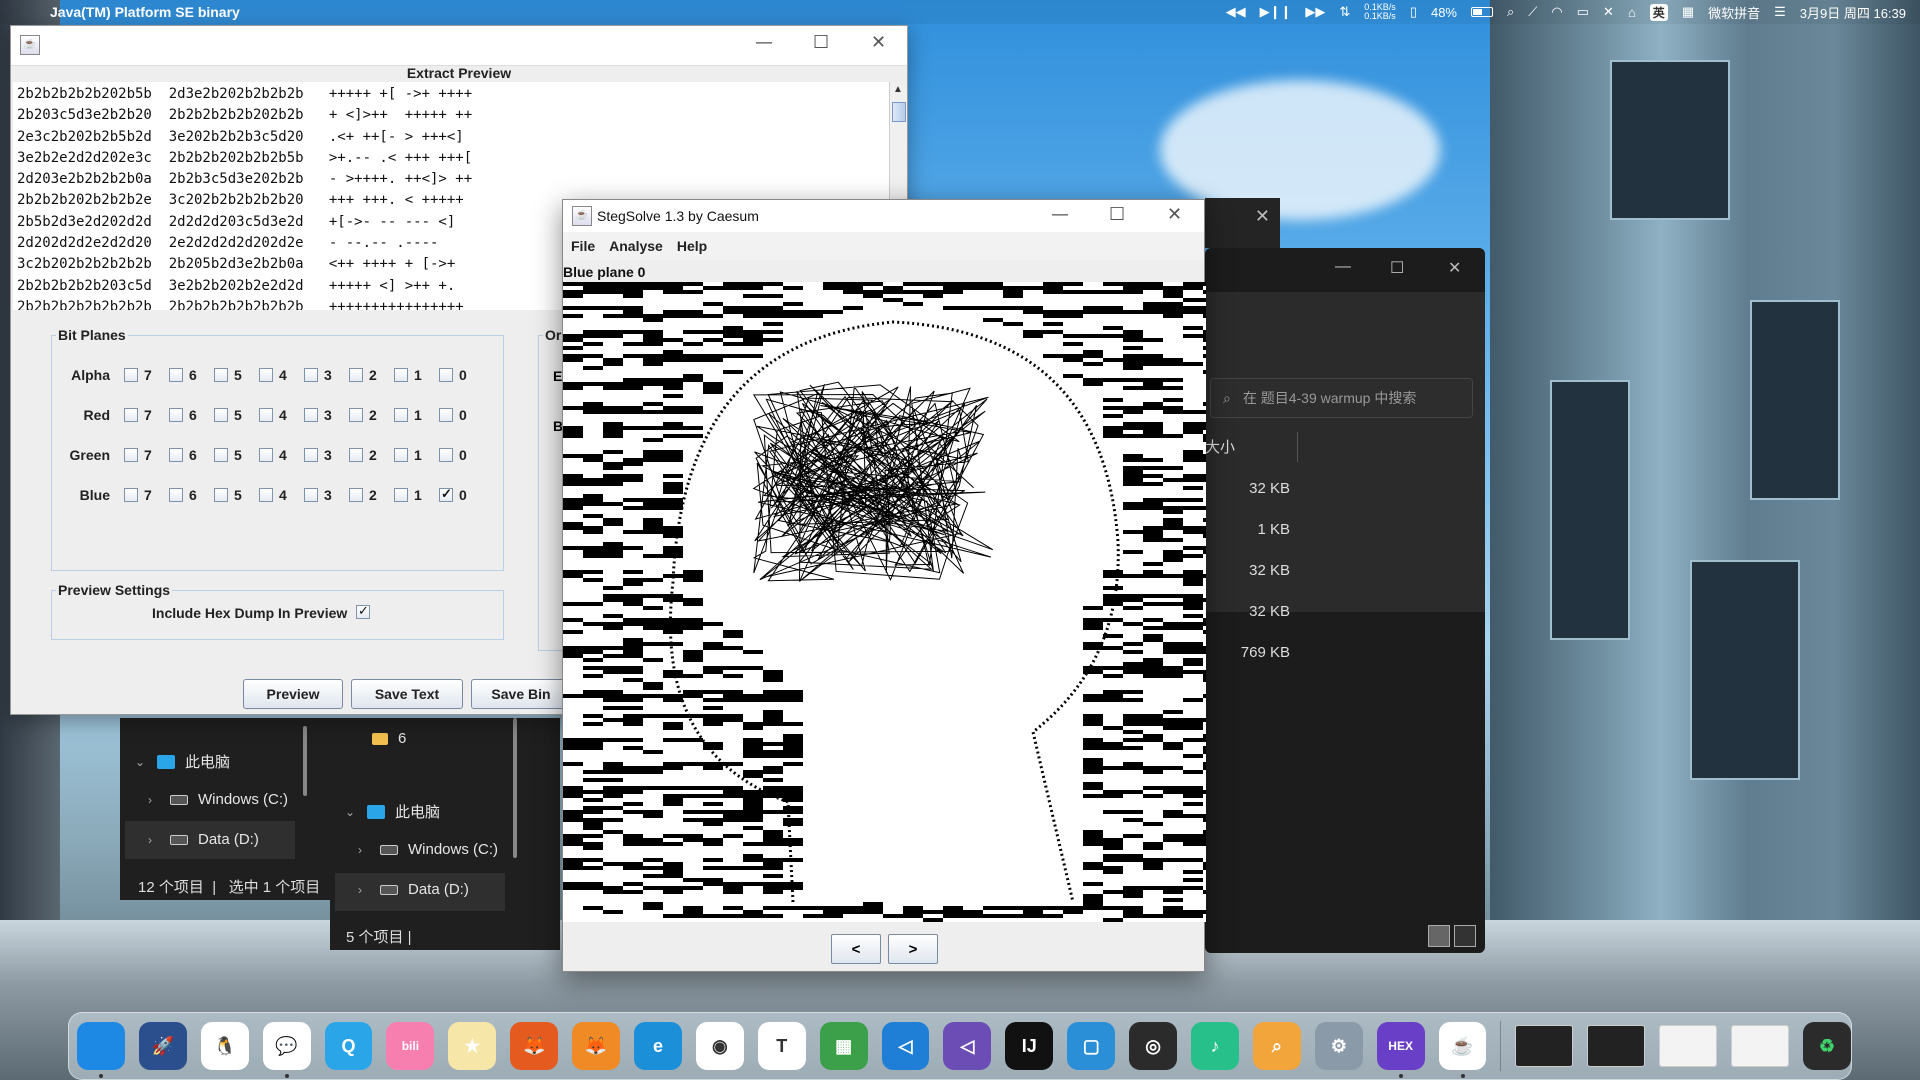  I want to click on control-center-icon: ☰, so click(1780, 12).